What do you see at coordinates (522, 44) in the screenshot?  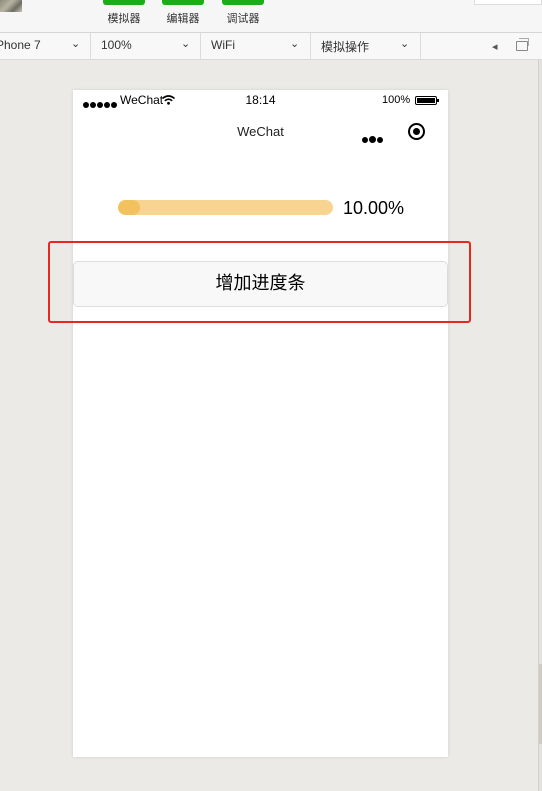 I see `window-icon` at bounding box center [522, 44].